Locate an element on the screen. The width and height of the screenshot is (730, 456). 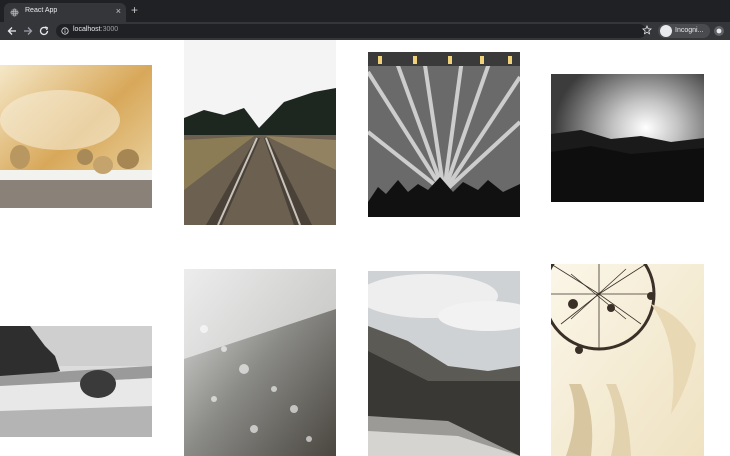
gallery-photo-concert is located at coordinates (444, 134).